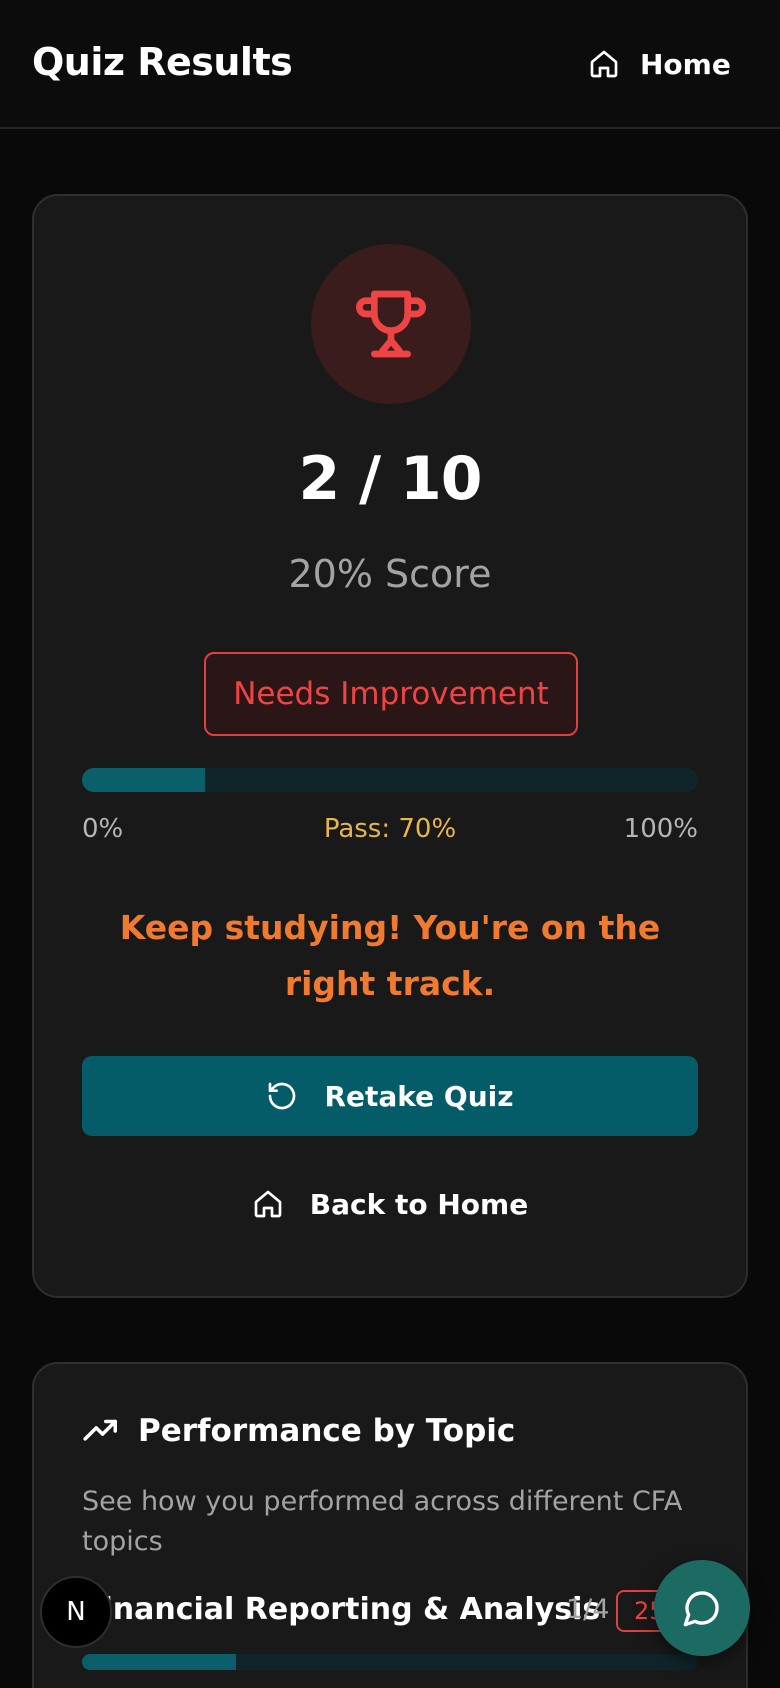  Describe the element at coordinates (341, 1609) in the screenshot. I see `topic-name: Financial Reporting & Analysis` at that location.